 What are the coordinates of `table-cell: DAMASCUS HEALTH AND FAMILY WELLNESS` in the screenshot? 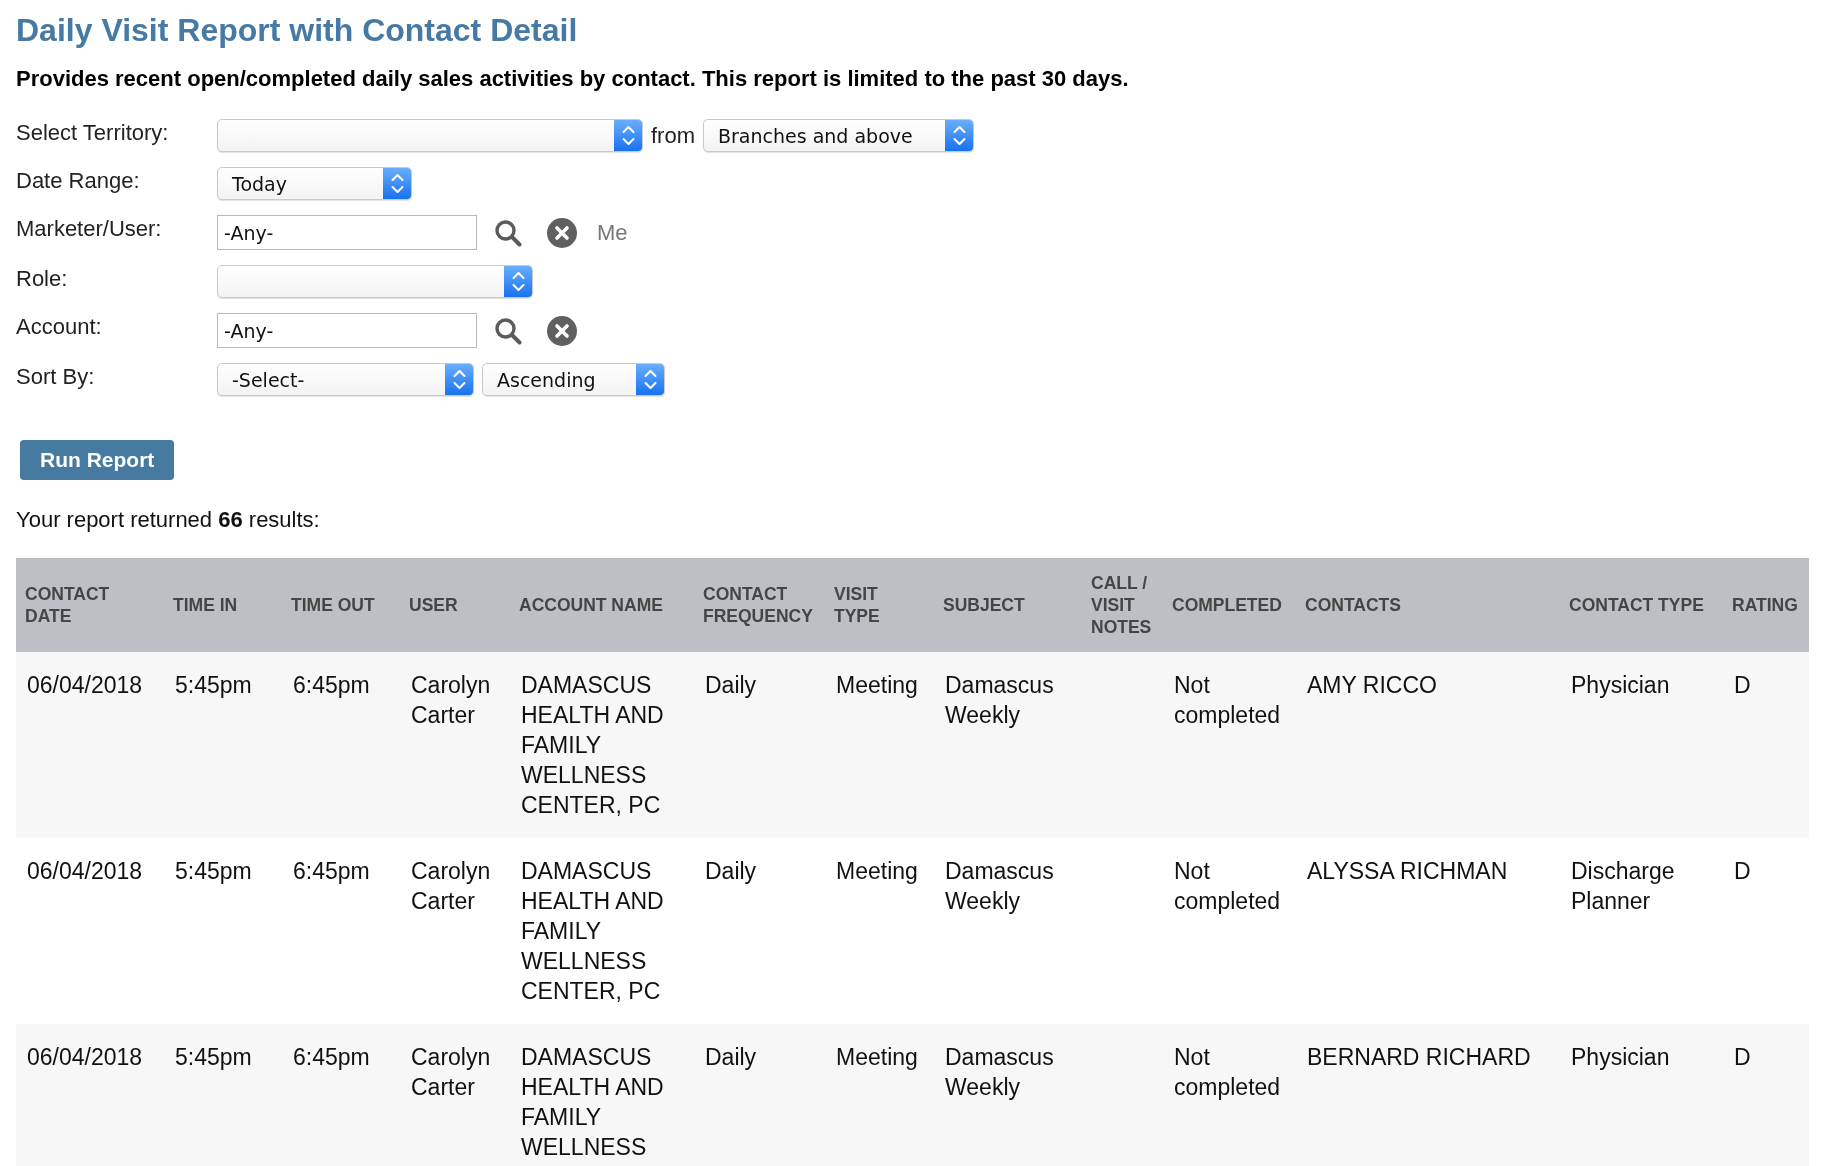 It's located at (602, 1095).